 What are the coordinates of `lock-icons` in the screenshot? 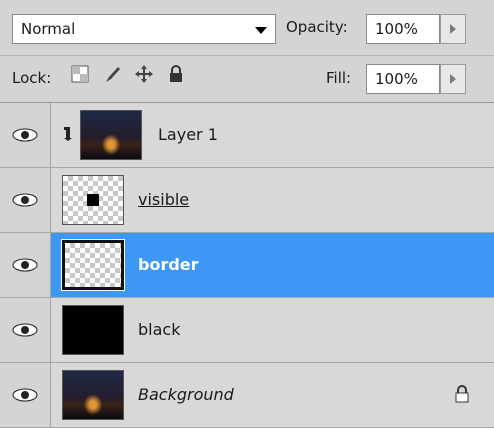 It's located at (128, 74).